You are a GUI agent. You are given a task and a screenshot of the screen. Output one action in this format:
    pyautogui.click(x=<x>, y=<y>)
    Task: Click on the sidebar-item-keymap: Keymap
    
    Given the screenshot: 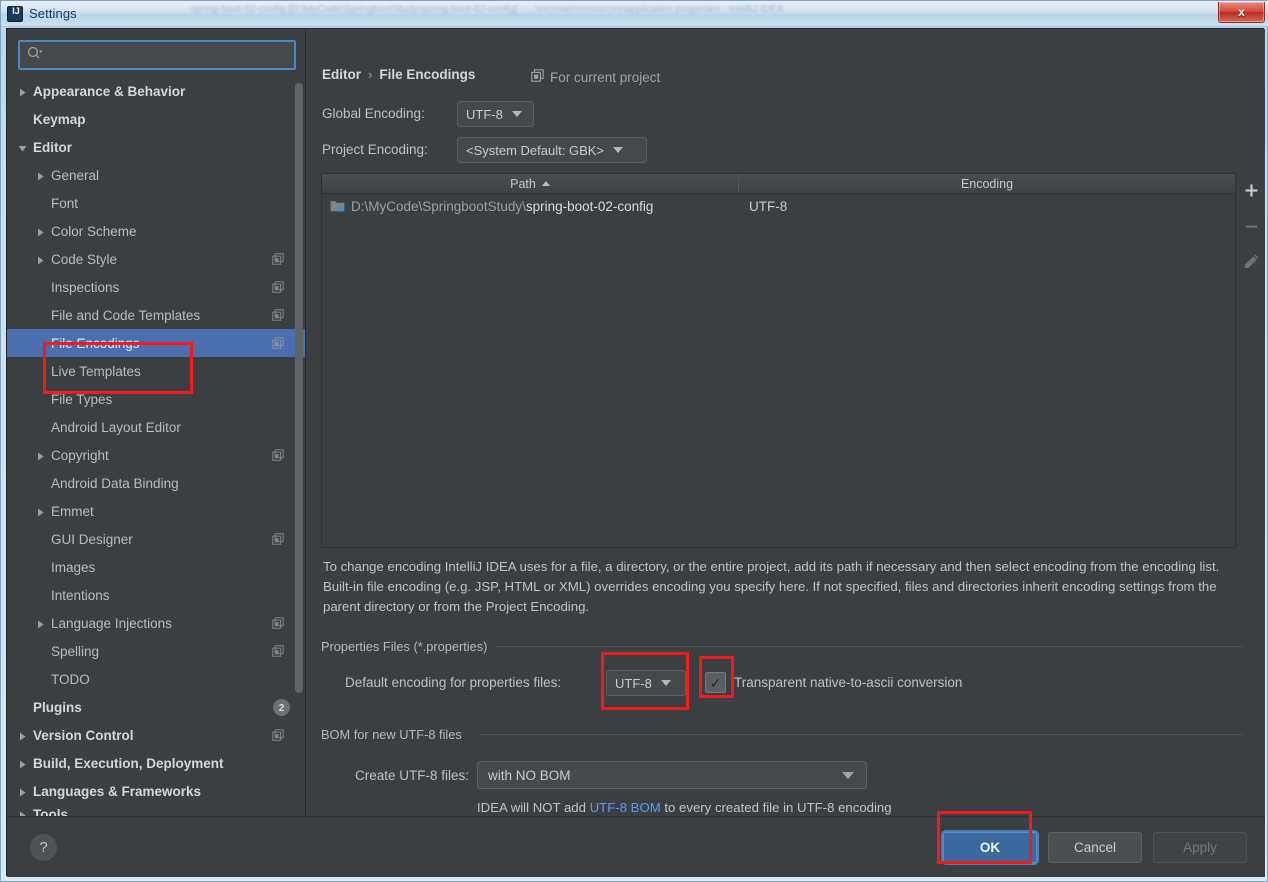 What is the action you would take?
    pyautogui.click(x=156, y=119)
    